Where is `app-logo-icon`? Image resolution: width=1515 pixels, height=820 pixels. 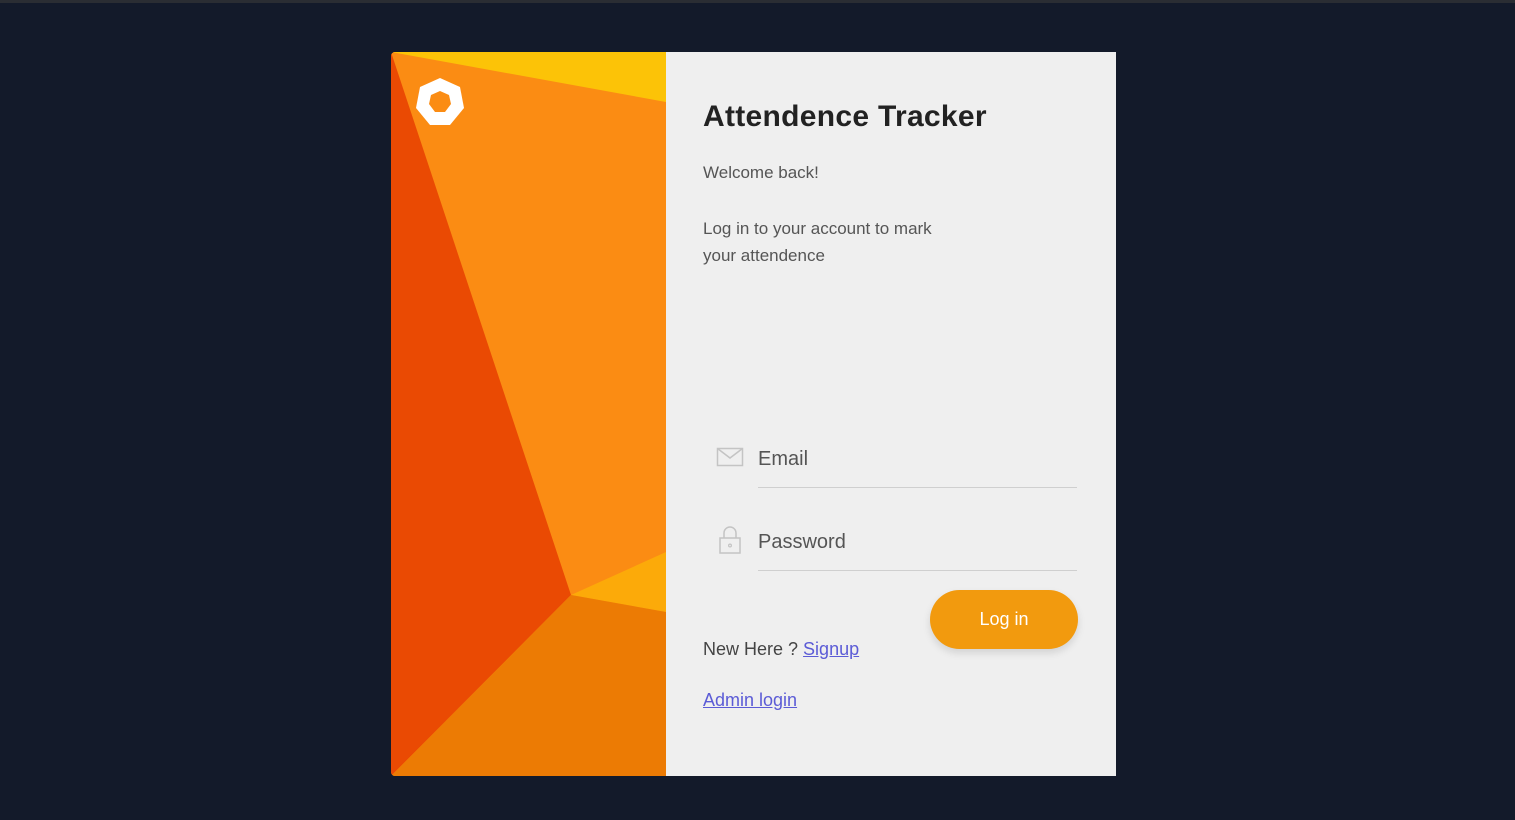
app-logo-icon is located at coordinates (440, 101).